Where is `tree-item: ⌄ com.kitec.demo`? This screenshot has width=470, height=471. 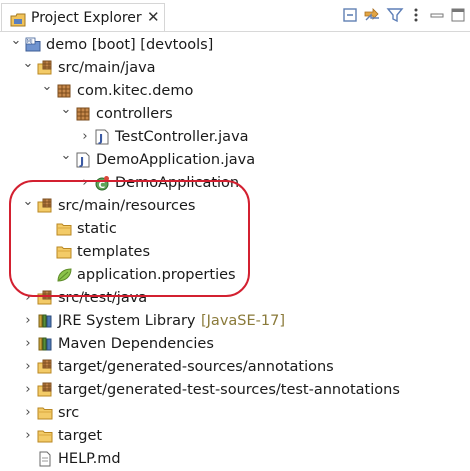
tree-item: ⌄ com.kitec.demo is located at coordinates (235, 91).